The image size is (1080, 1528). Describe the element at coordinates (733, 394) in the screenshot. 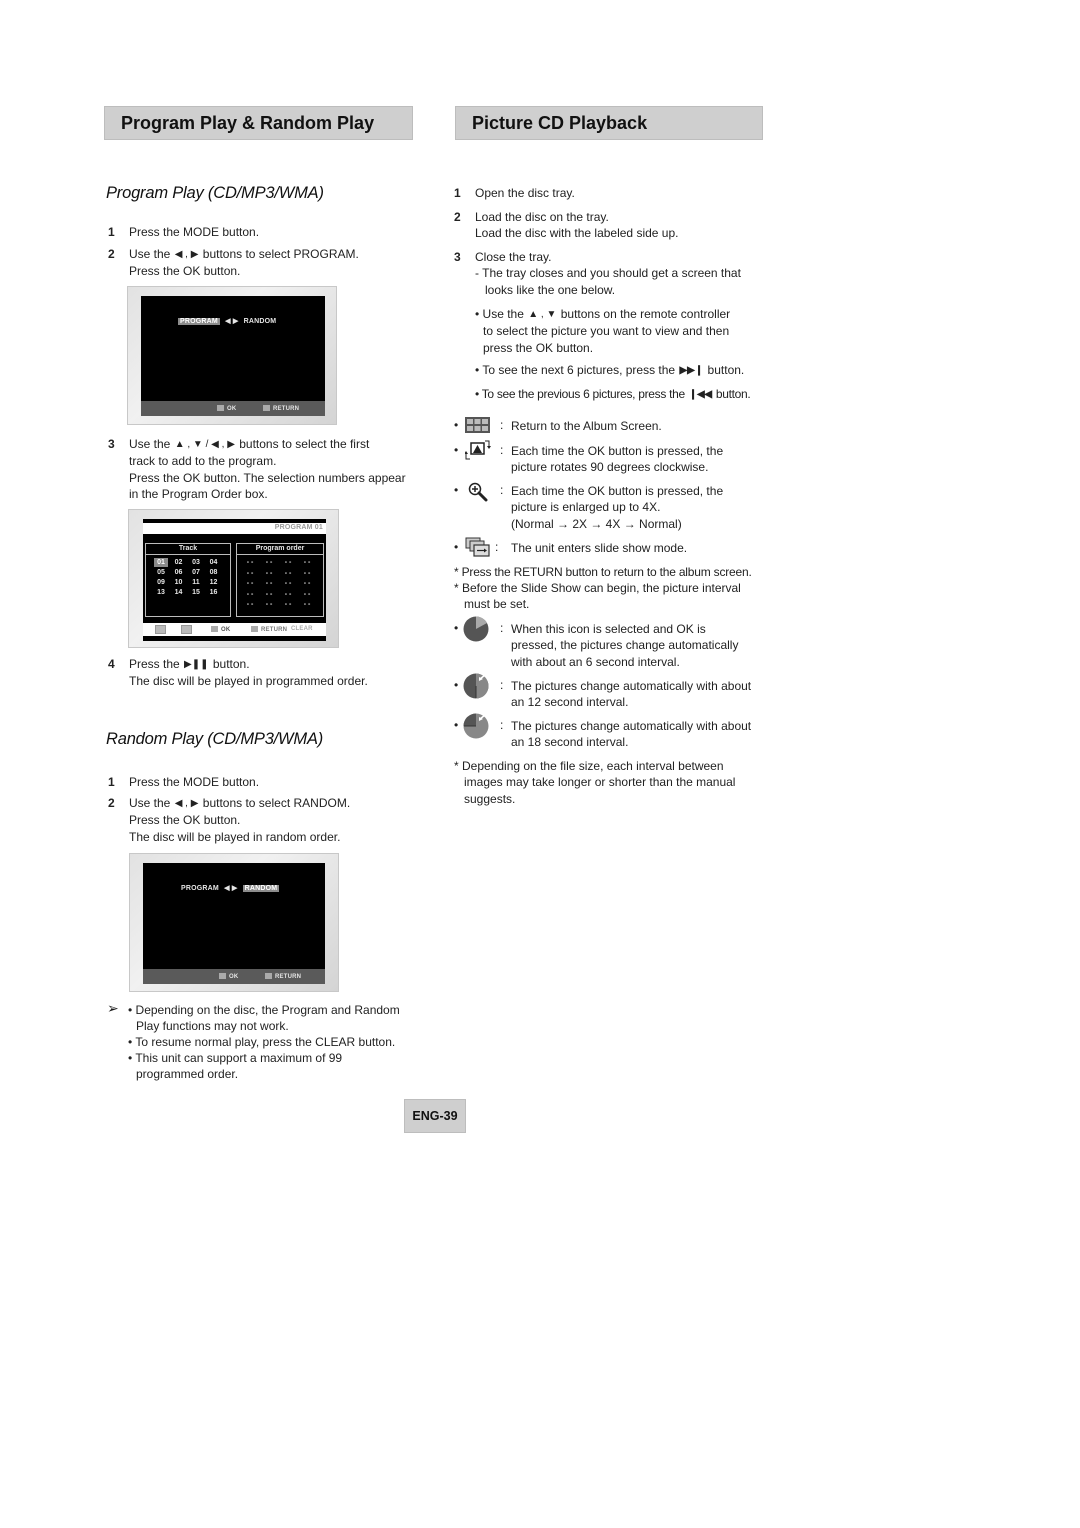

I see `bullet-text: button.` at that location.